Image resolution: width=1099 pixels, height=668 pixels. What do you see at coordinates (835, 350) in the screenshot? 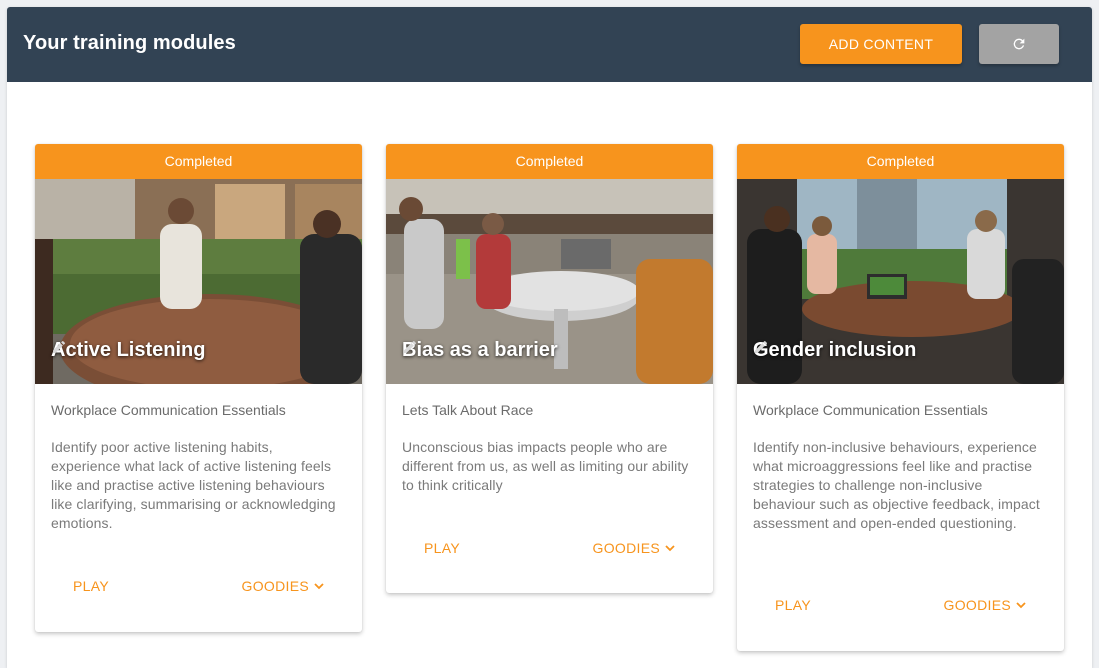
I see `module-title: Gender inclusion` at bounding box center [835, 350].